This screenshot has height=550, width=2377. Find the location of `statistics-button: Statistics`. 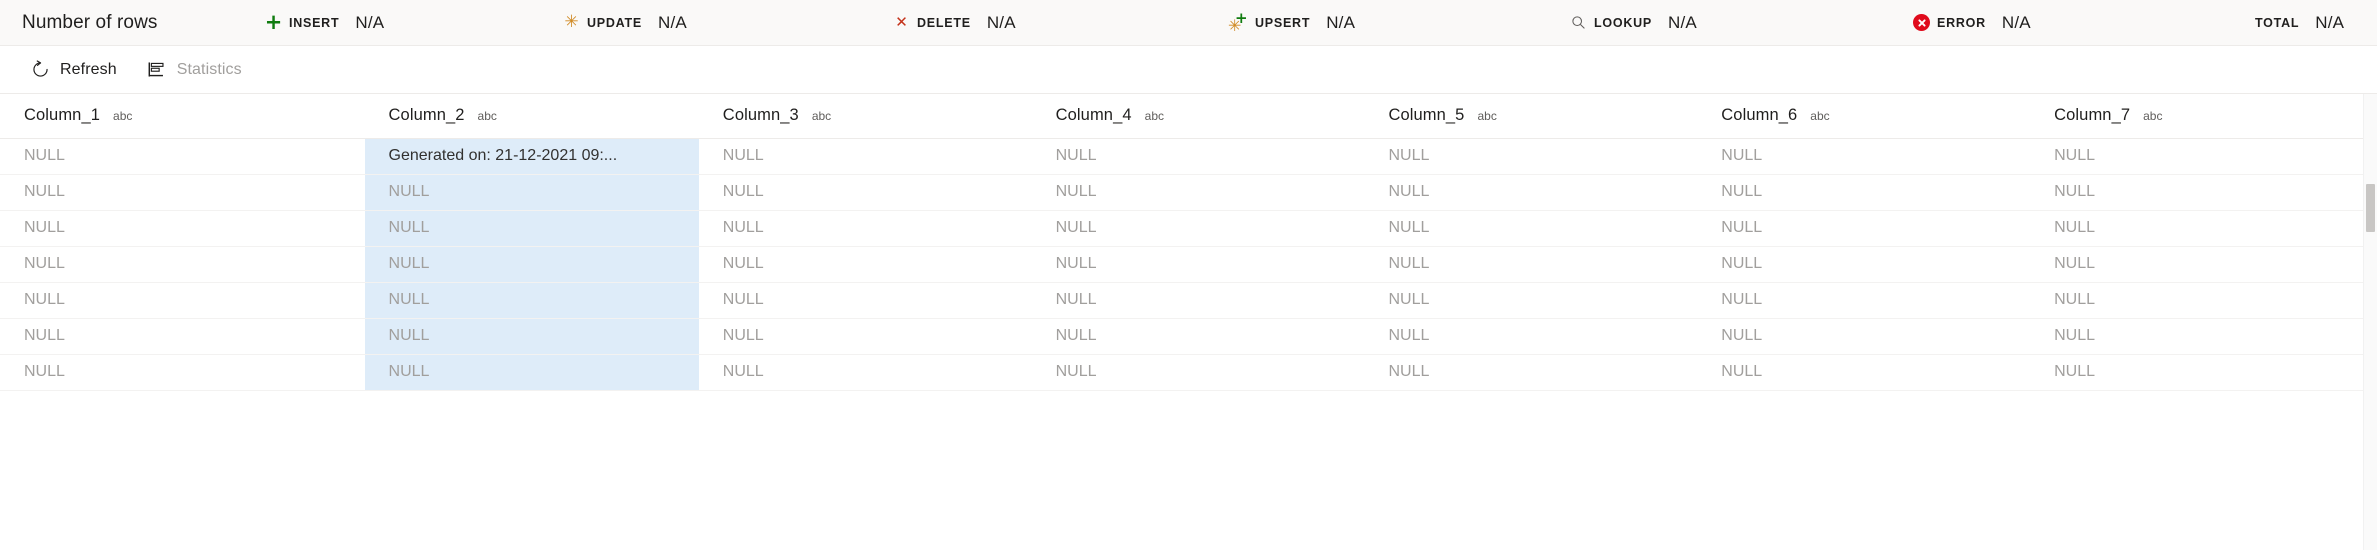

statistics-button: Statistics is located at coordinates (194, 70).